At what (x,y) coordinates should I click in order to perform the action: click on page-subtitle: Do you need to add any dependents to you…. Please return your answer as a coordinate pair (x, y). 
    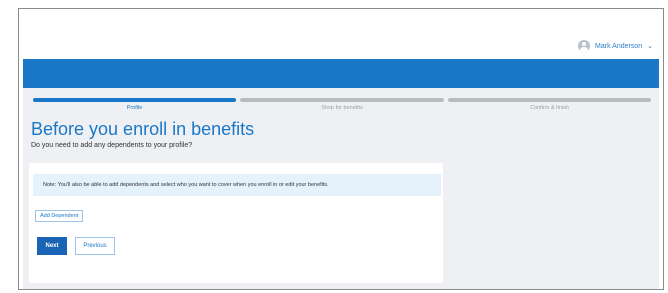
    Looking at the image, I should click on (112, 145).